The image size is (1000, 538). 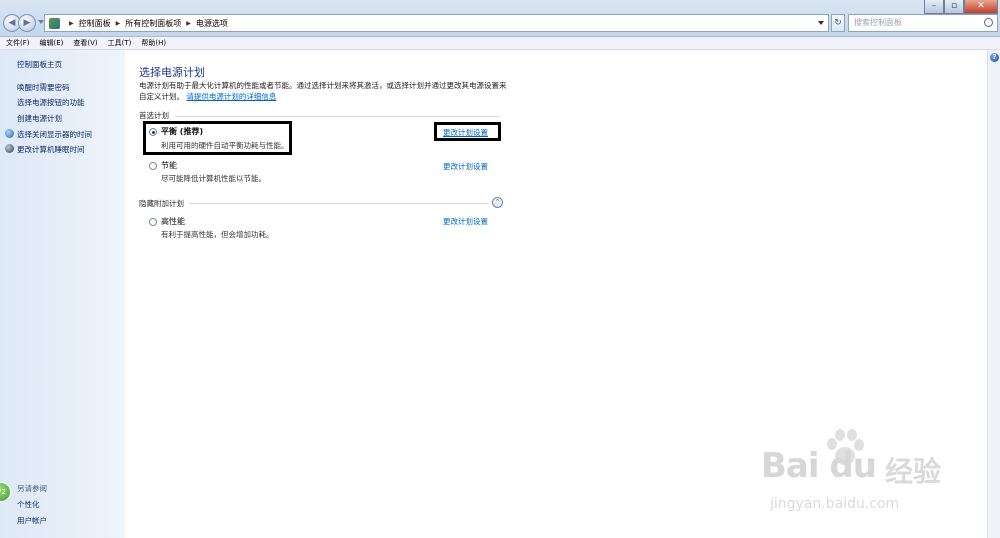 What do you see at coordinates (172, 72) in the screenshot?
I see `page-title: 选择电源计划` at bounding box center [172, 72].